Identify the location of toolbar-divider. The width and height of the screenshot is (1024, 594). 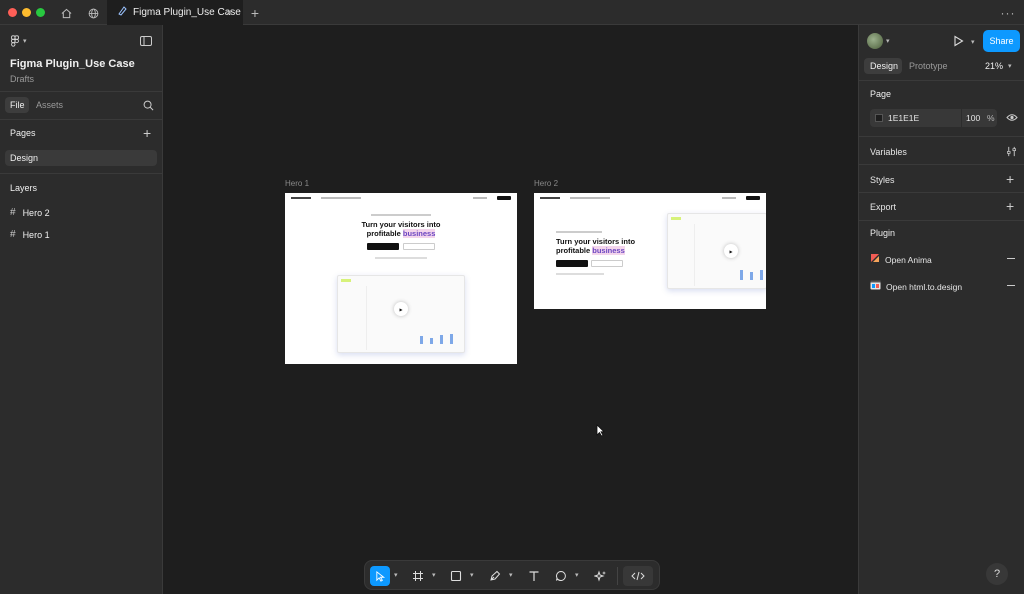
(617, 576).